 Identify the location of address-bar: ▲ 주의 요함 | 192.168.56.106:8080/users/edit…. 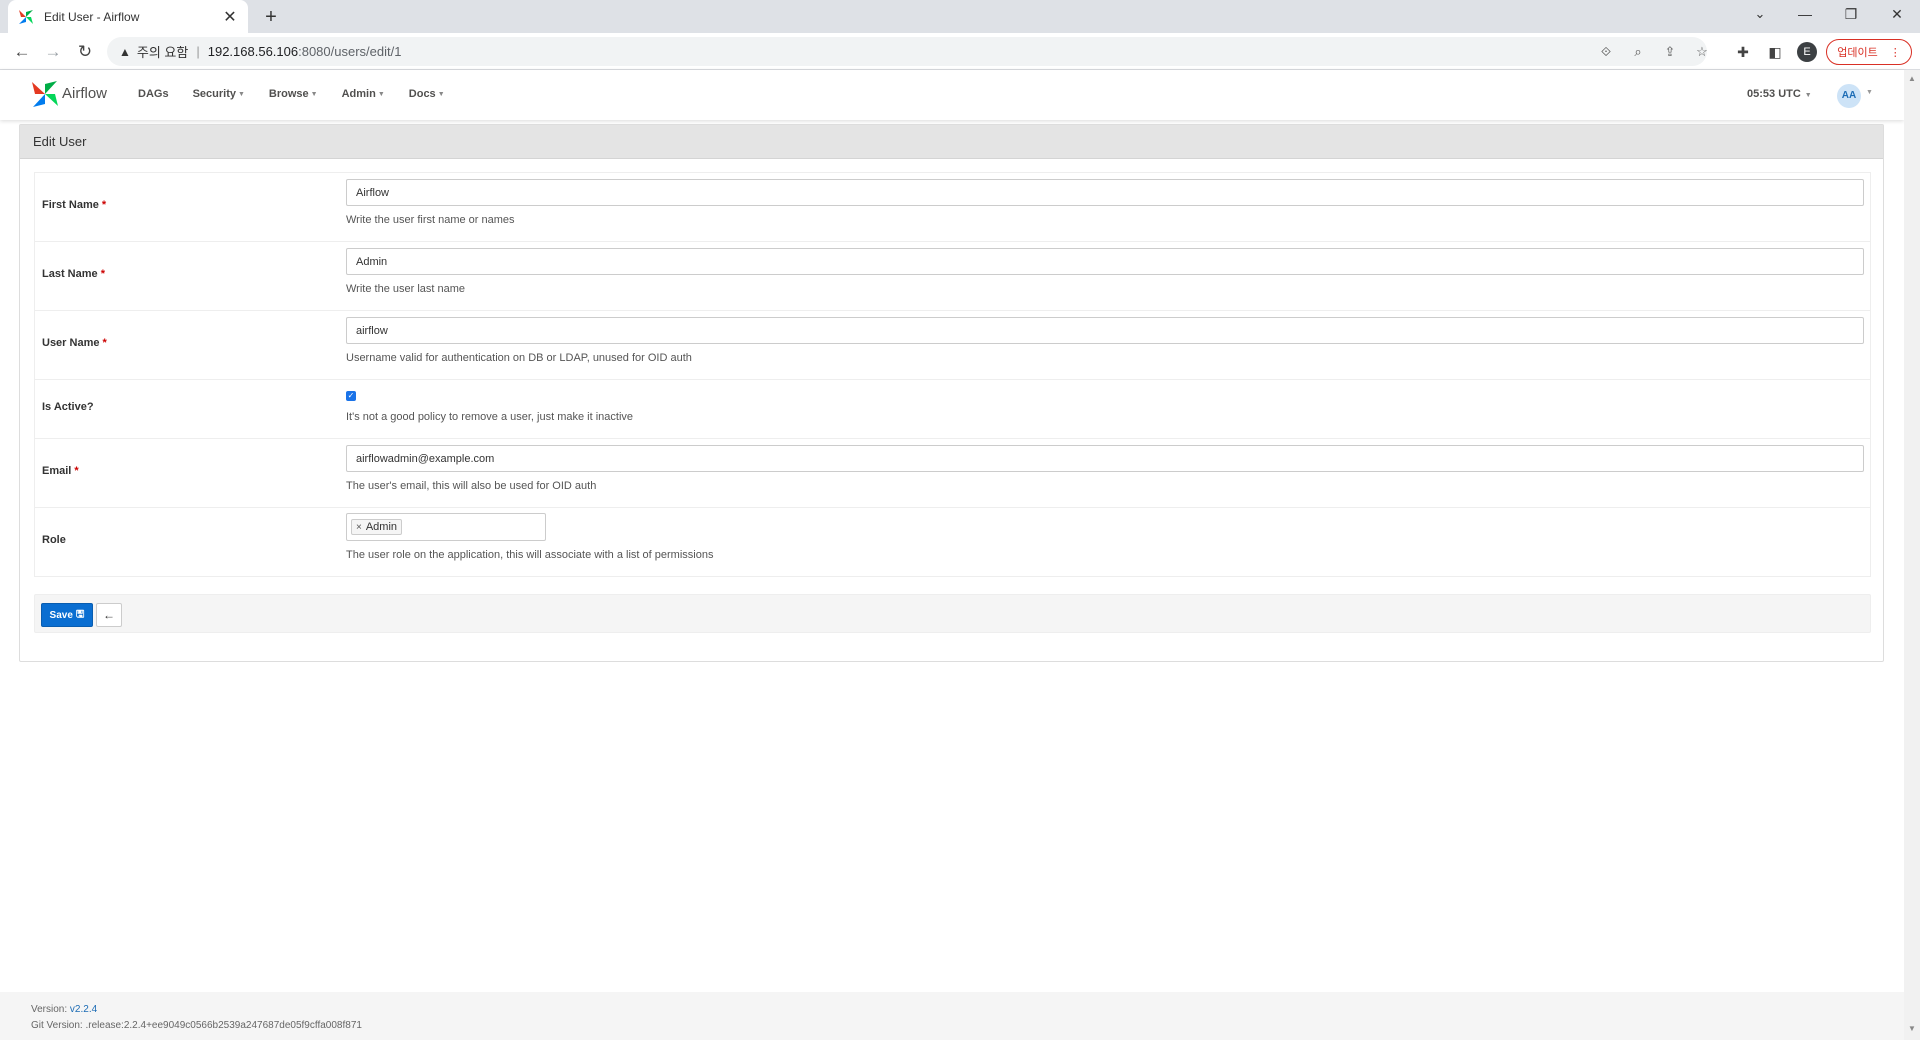
(907, 51).